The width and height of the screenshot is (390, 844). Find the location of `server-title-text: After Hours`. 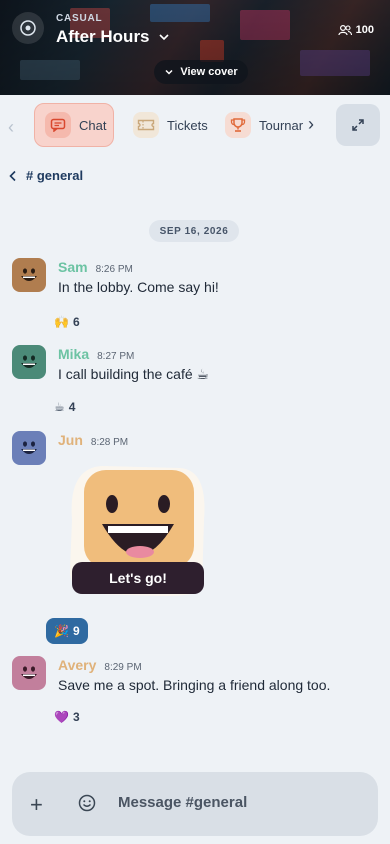

server-title-text: After Hours is located at coordinates (103, 36).